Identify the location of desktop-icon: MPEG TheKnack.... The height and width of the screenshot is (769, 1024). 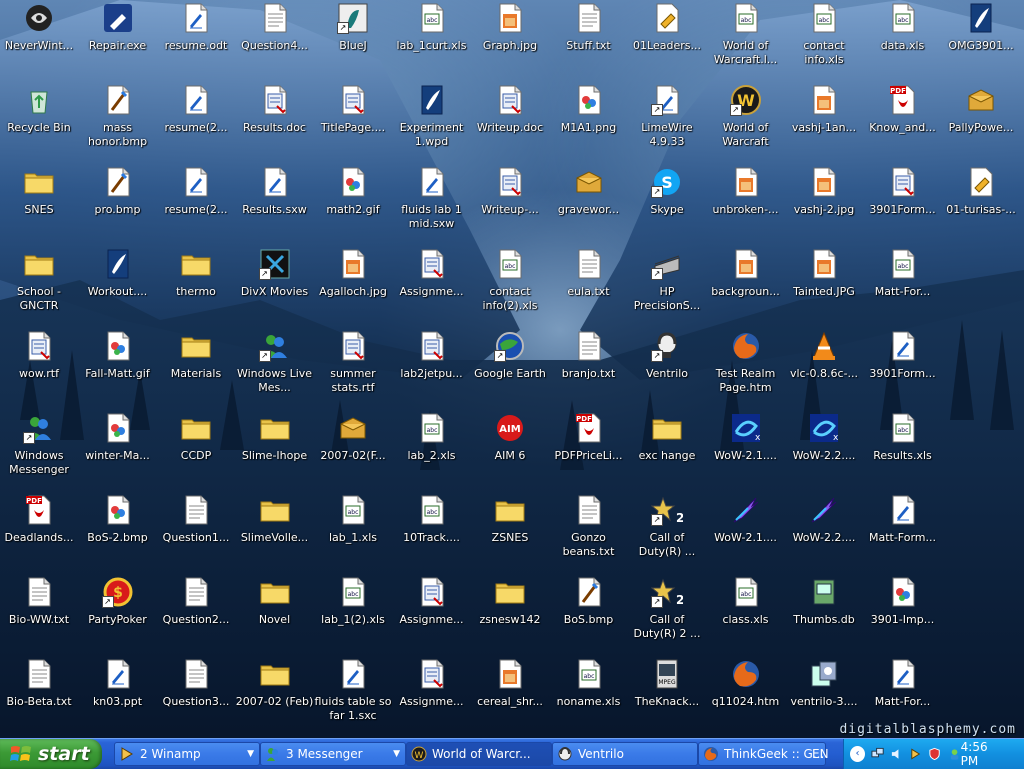
(667, 696).